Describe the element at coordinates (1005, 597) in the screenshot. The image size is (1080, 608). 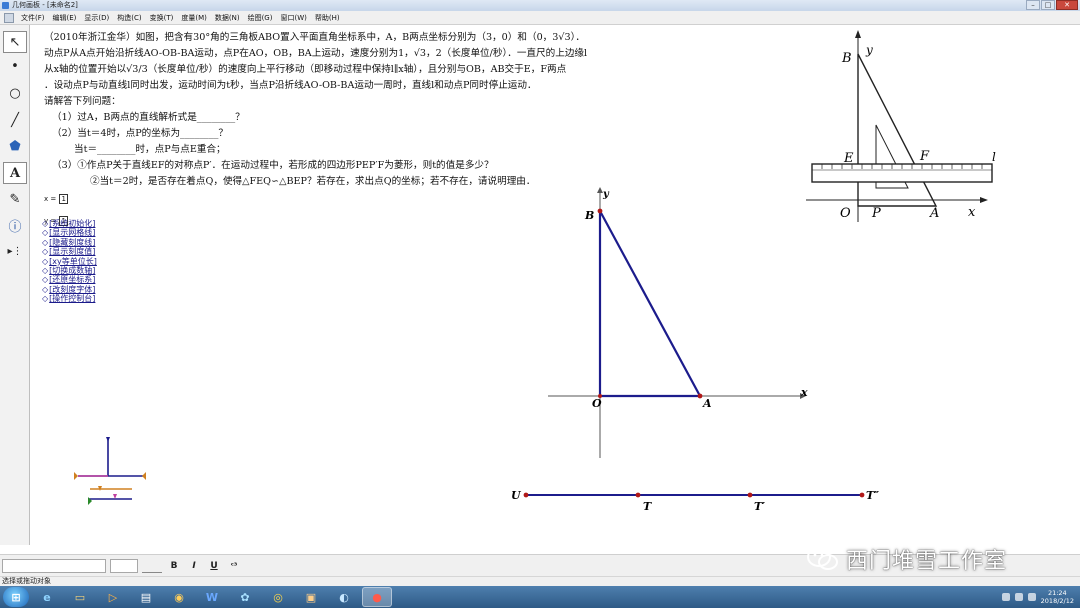
I see `tray-network-icon` at that location.